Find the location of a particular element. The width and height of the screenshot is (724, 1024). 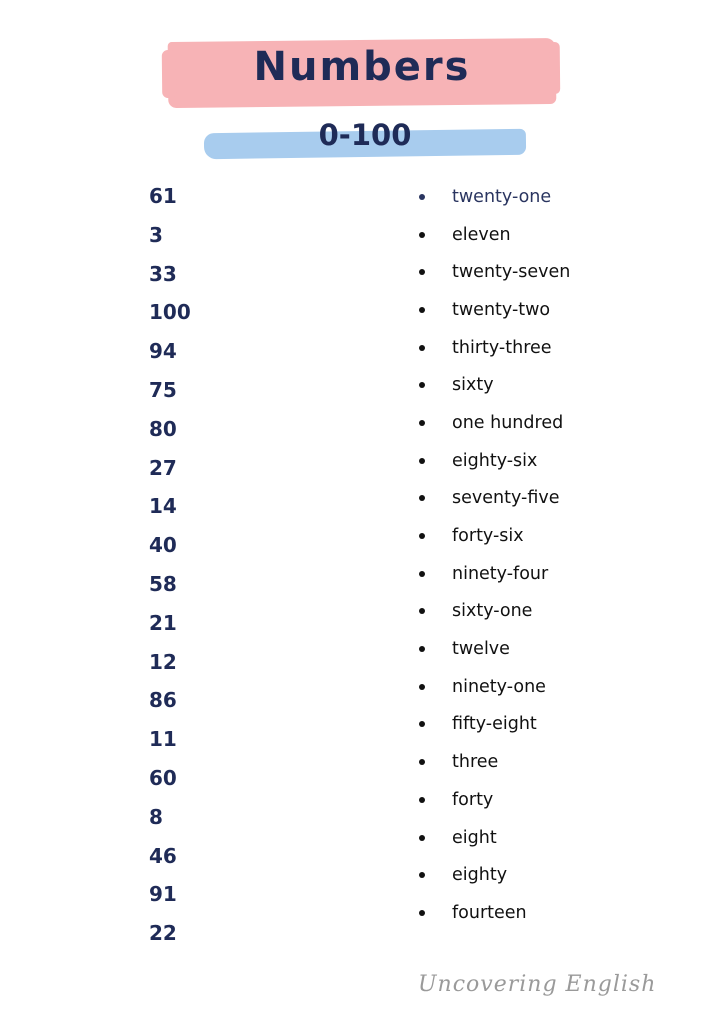

word-label: twenty-one is located at coordinates (502, 196).